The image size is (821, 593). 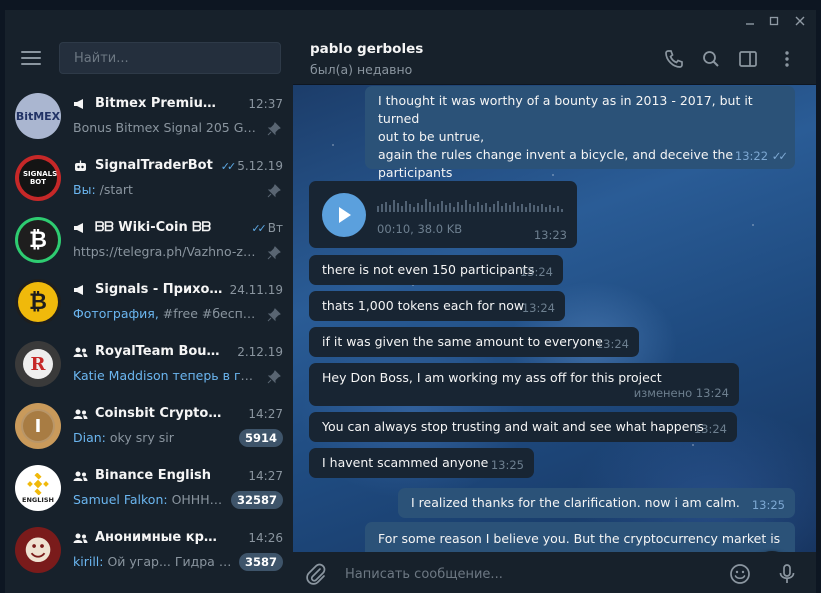 I want to click on bot-icon, so click(x=80, y=165).